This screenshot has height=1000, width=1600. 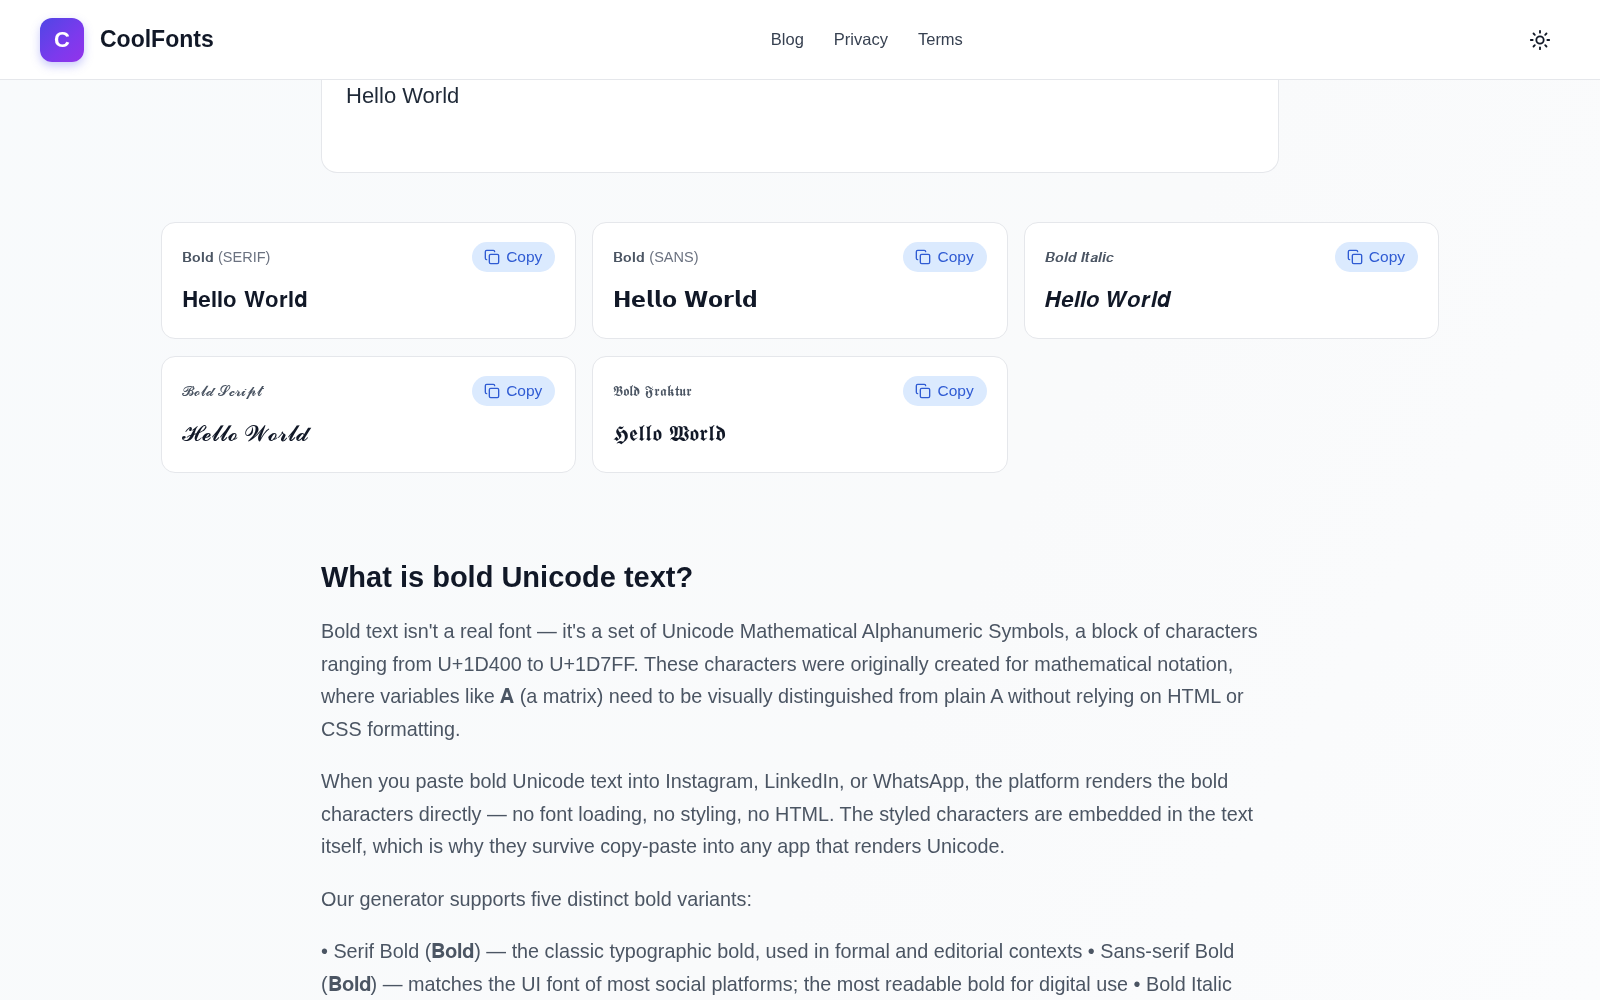 What do you see at coordinates (1540, 39) in the screenshot?
I see `sun-icon` at bounding box center [1540, 39].